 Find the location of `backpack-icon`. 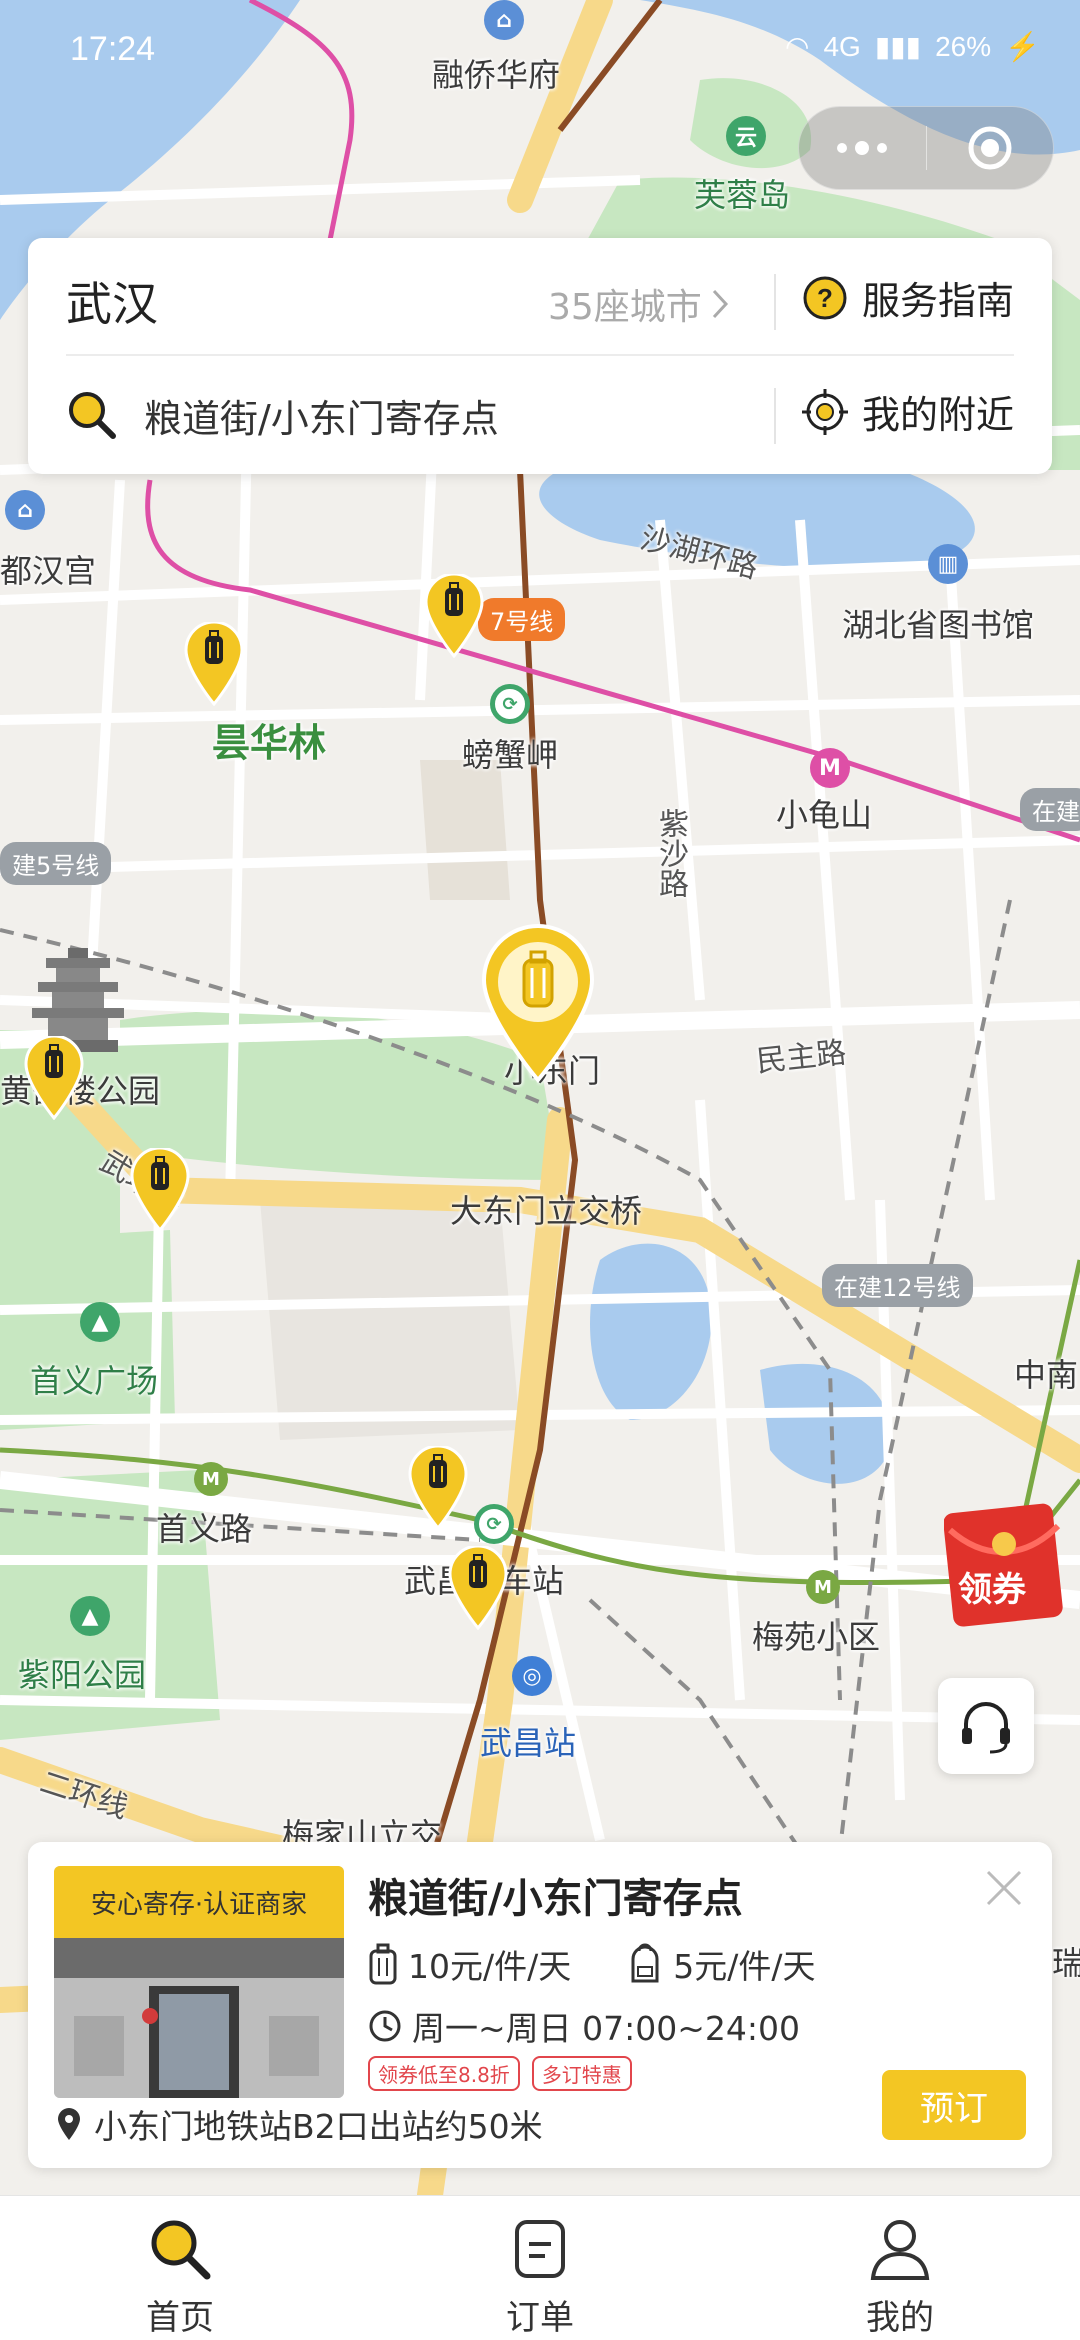

backpack-icon is located at coordinates (645, 1963).